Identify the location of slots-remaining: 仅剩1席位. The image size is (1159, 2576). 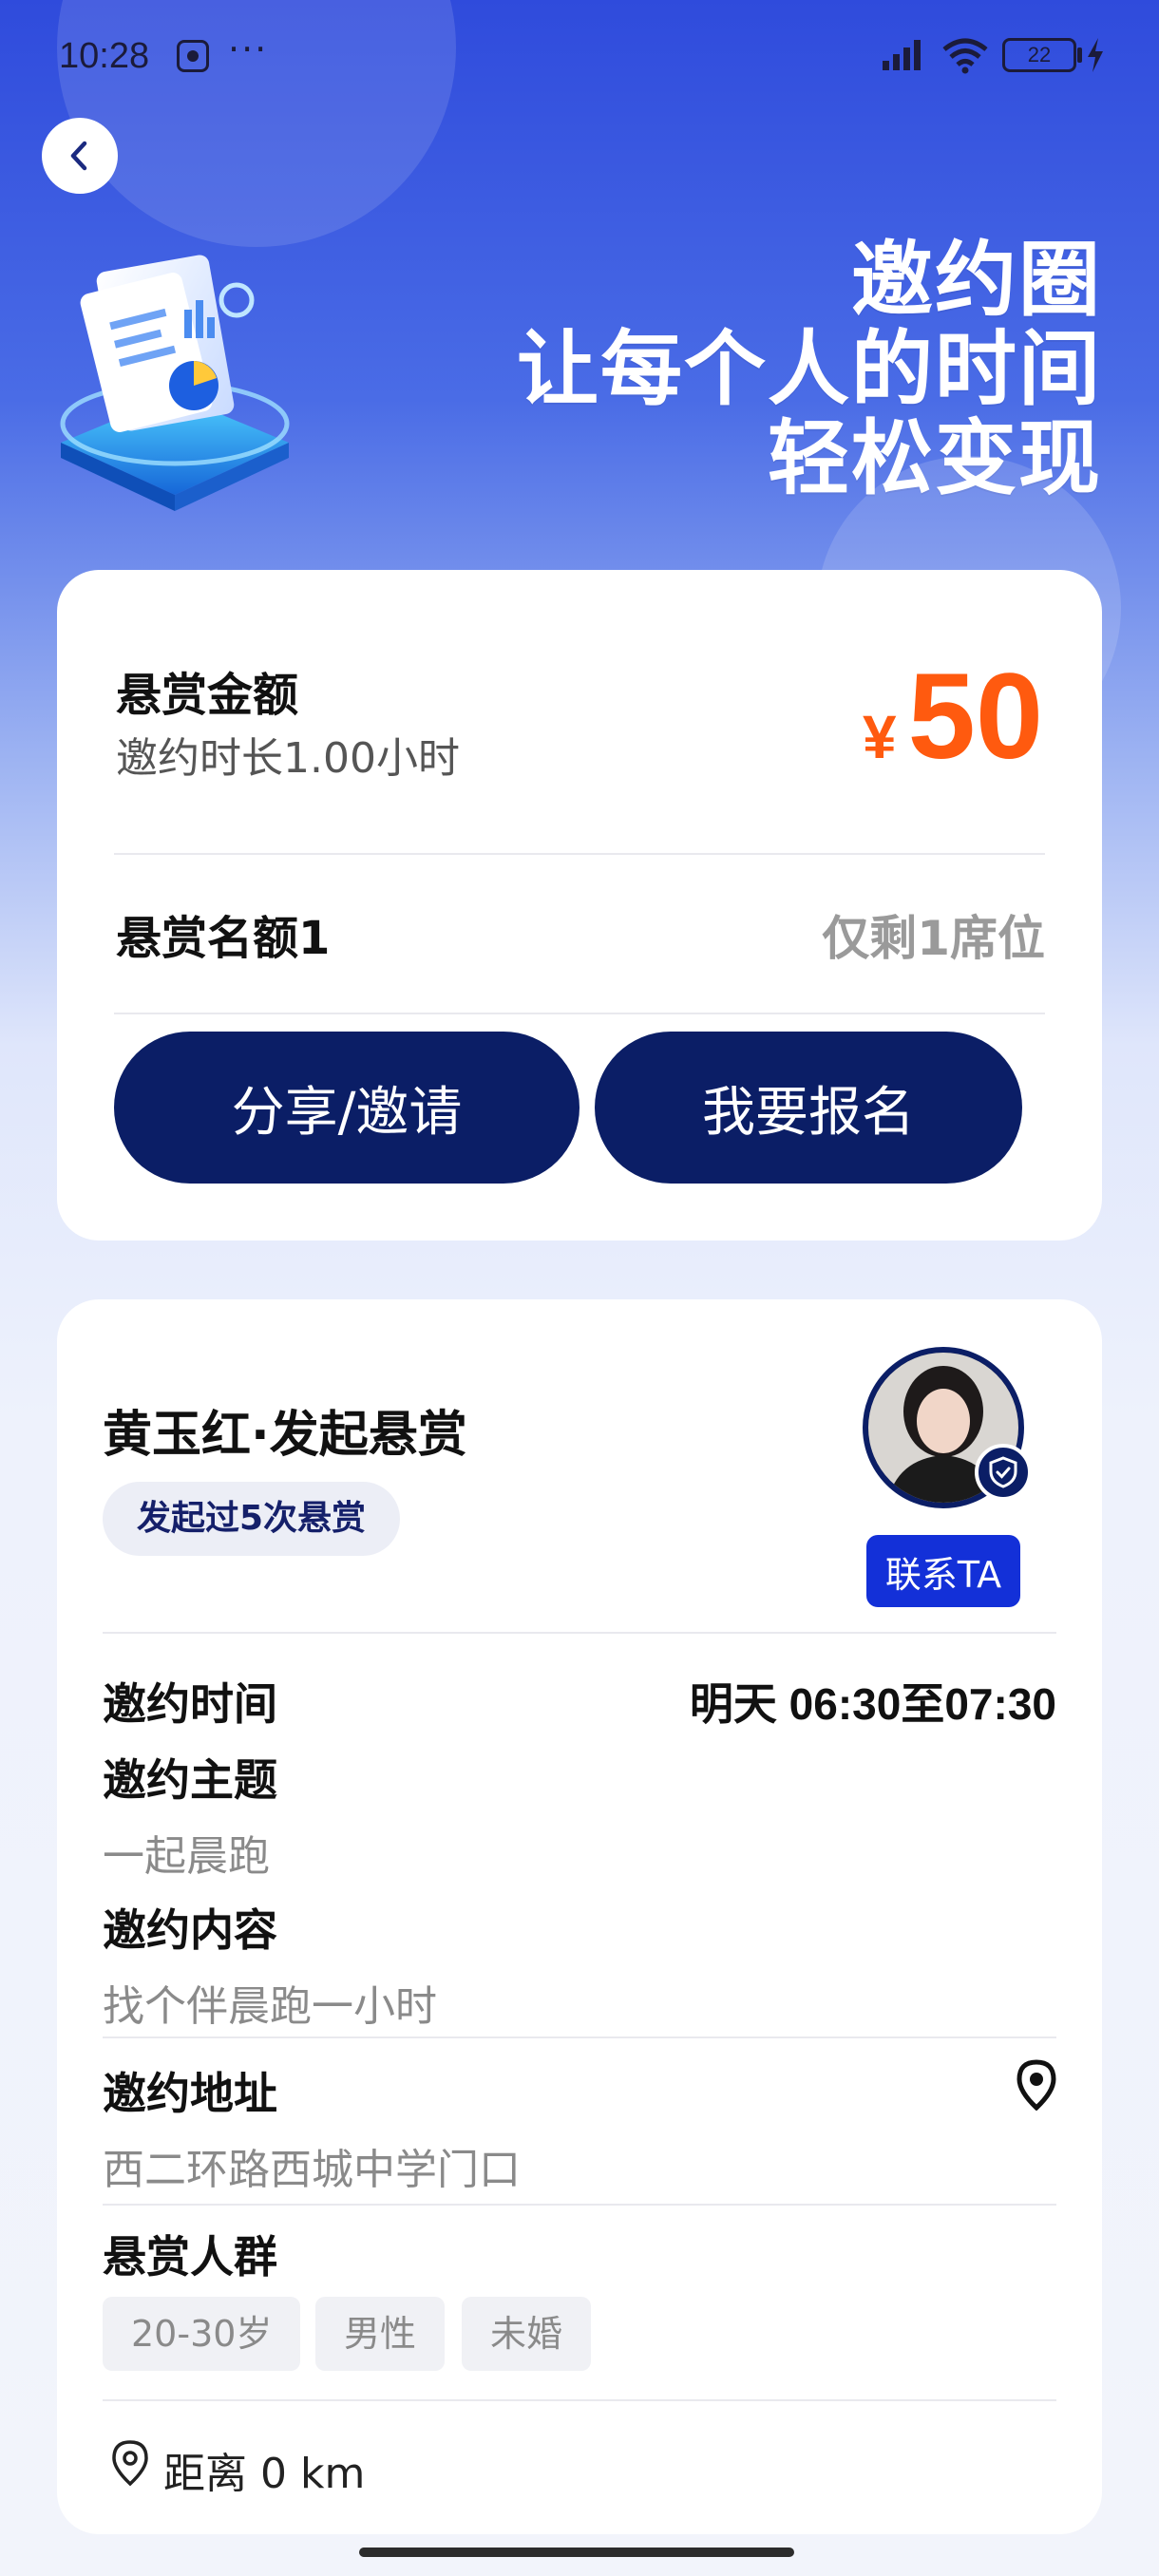
(933, 938).